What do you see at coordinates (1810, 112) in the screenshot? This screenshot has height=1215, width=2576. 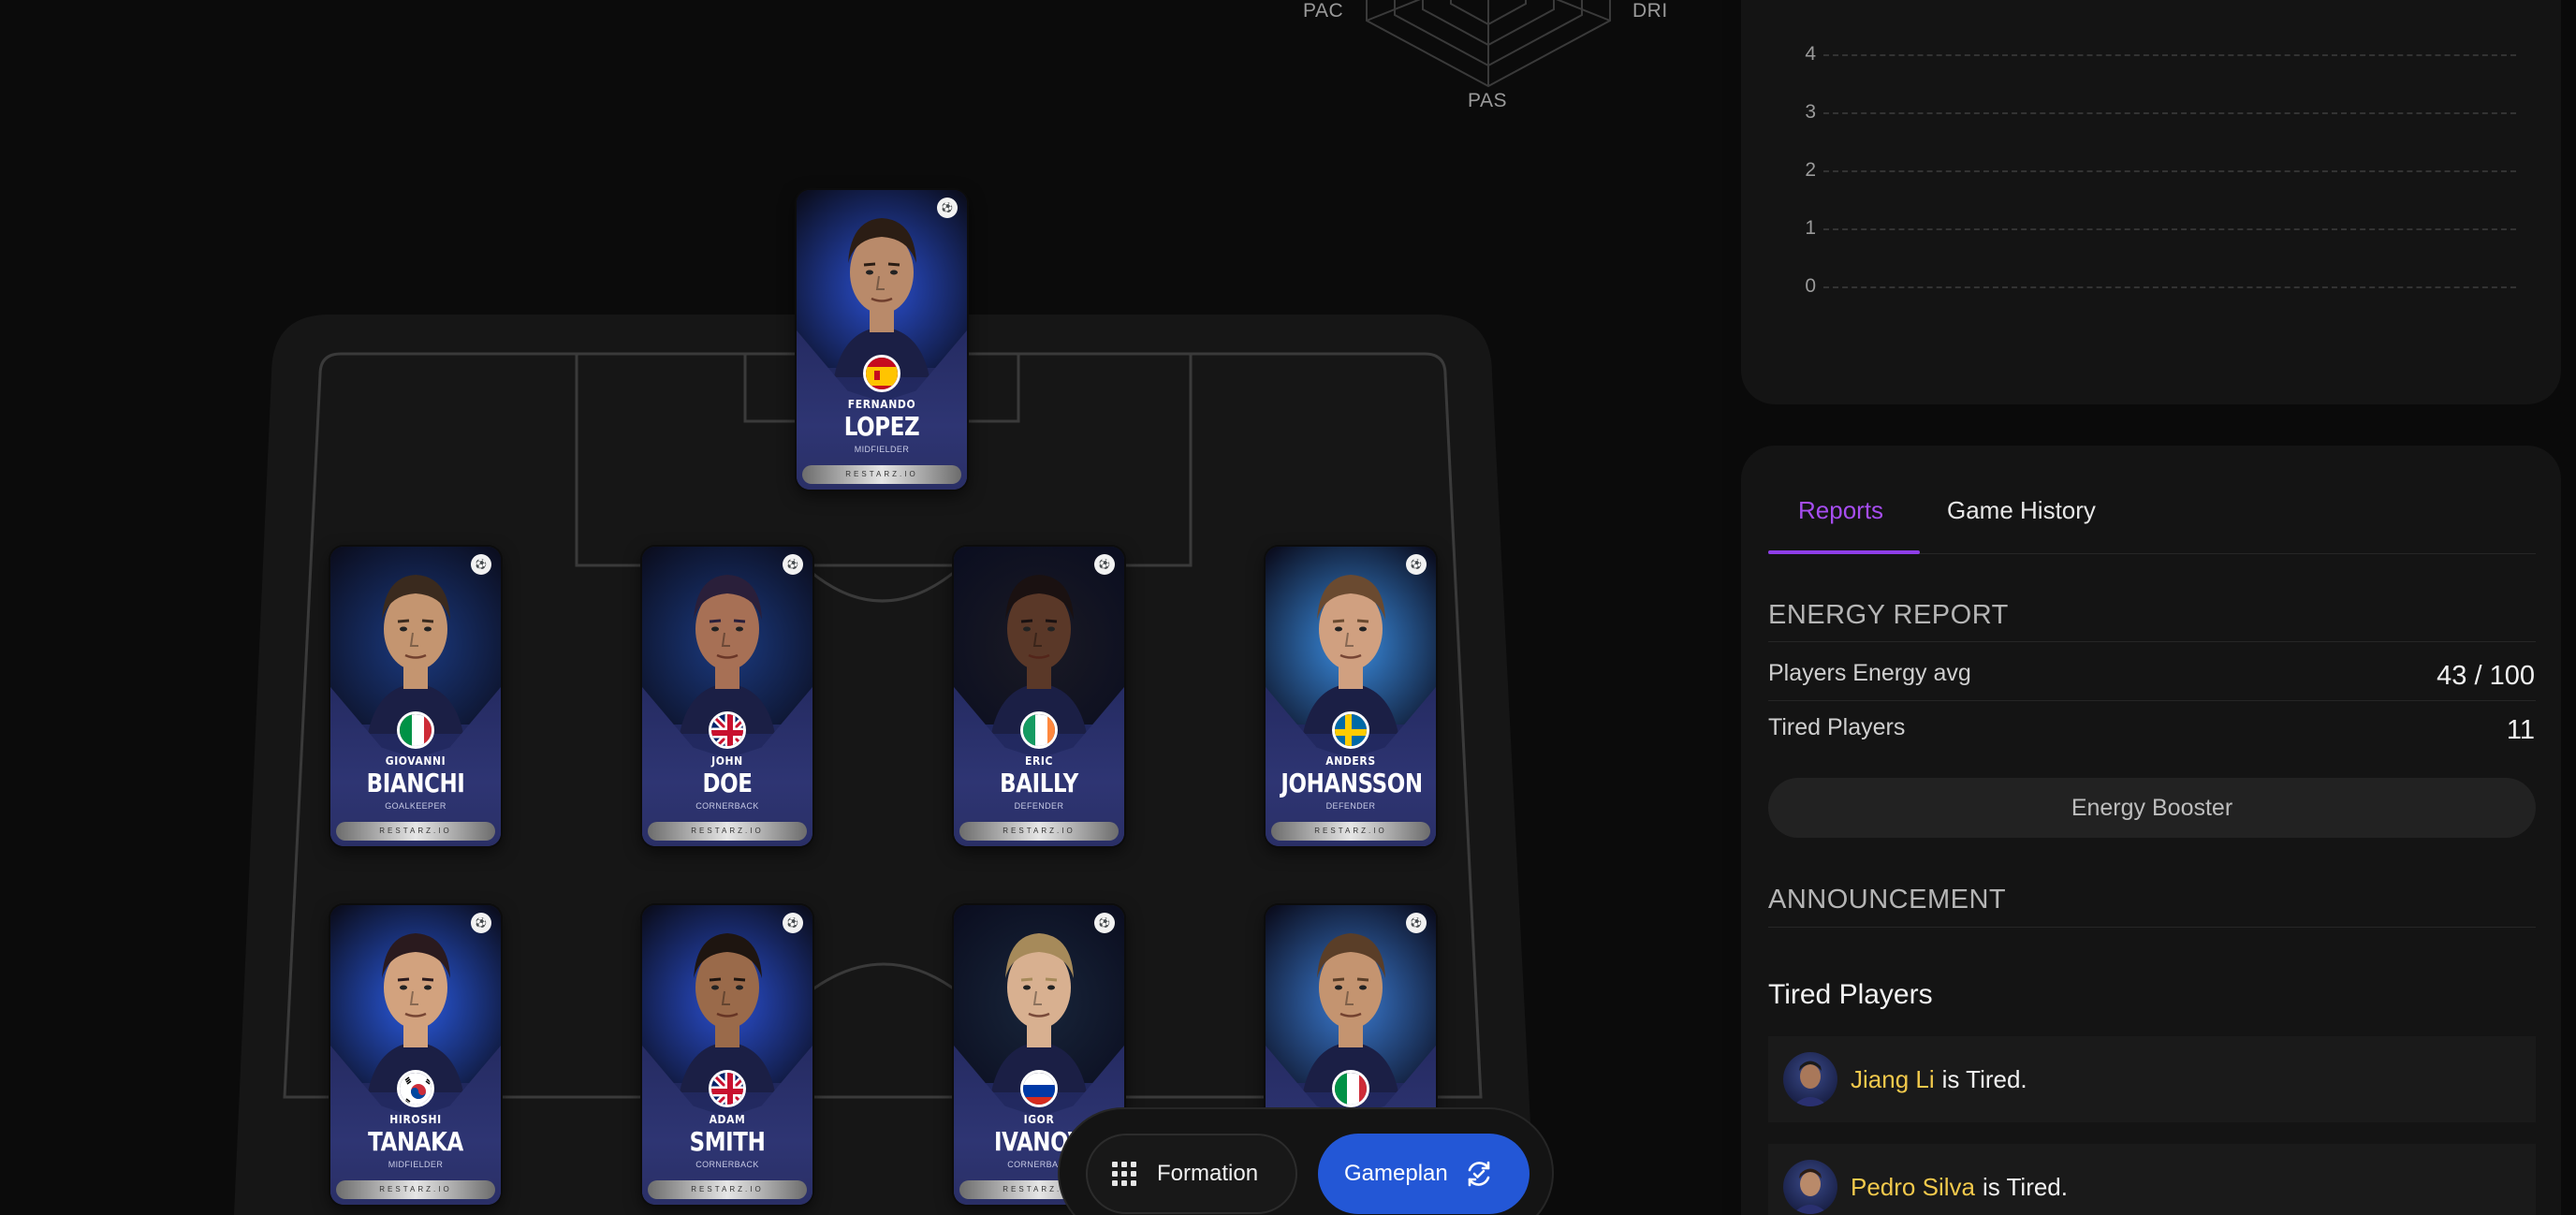 I see `y-tick-label: 3` at bounding box center [1810, 112].